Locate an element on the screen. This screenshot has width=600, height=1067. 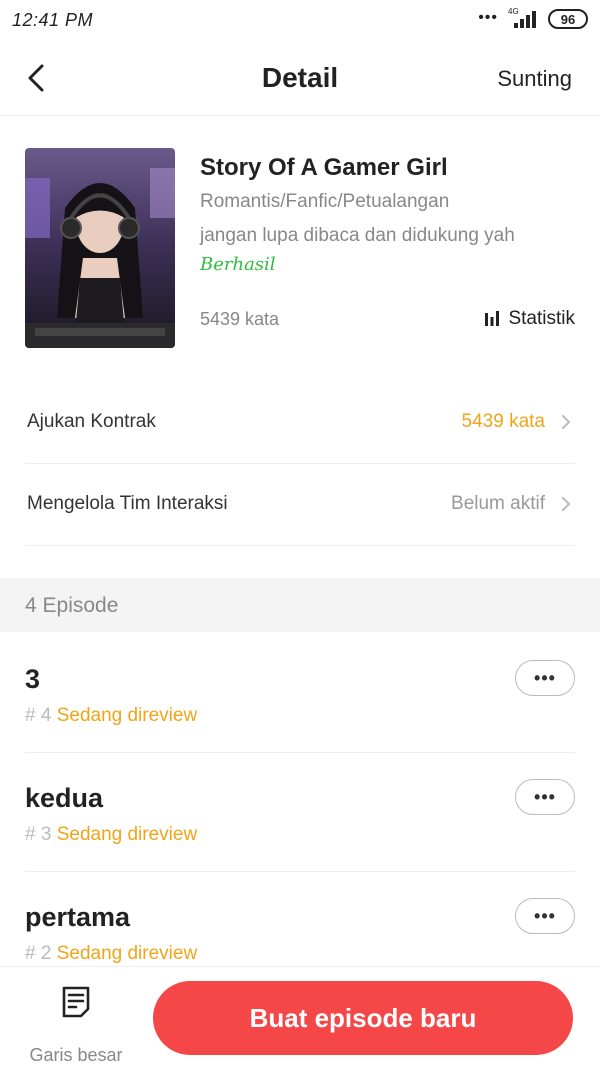
manage-interaction-team-row: Mengelola Tim Interaksi Belum aktif is located at coordinates (300, 505).